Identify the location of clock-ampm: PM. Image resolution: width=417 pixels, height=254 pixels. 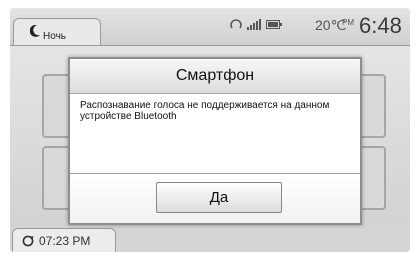
(348, 22).